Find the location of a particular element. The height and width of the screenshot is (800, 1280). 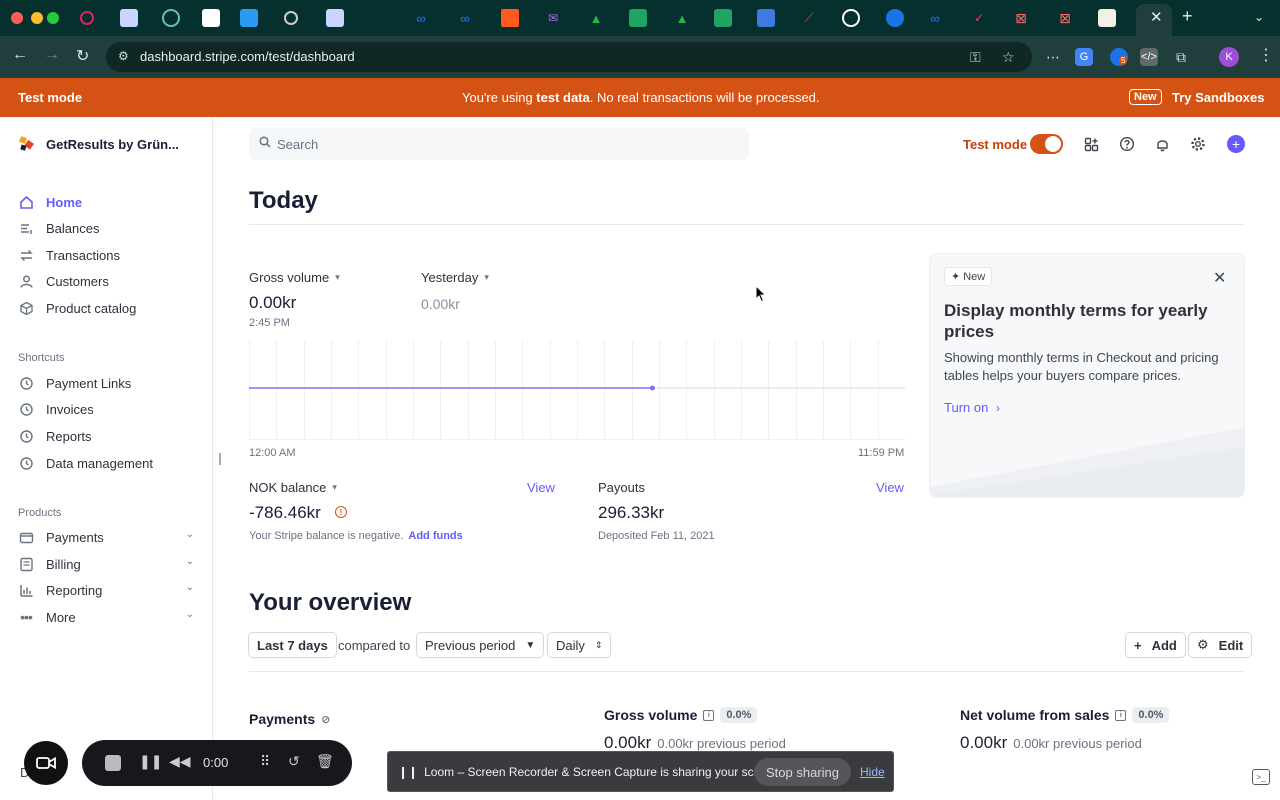

comparison-period-select: Previous period ▼ is located at coordinates (480, 645).